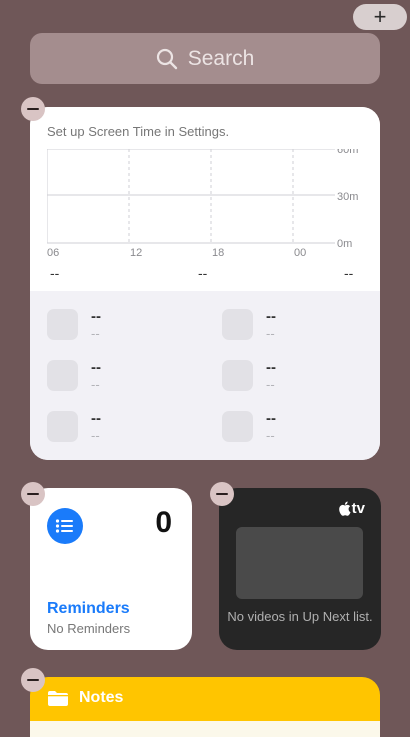  What do you see at coordinates (299, 563) in the screenshot?
I see `tv-thumbnail-placeholder` at bounding box center [299, 563].